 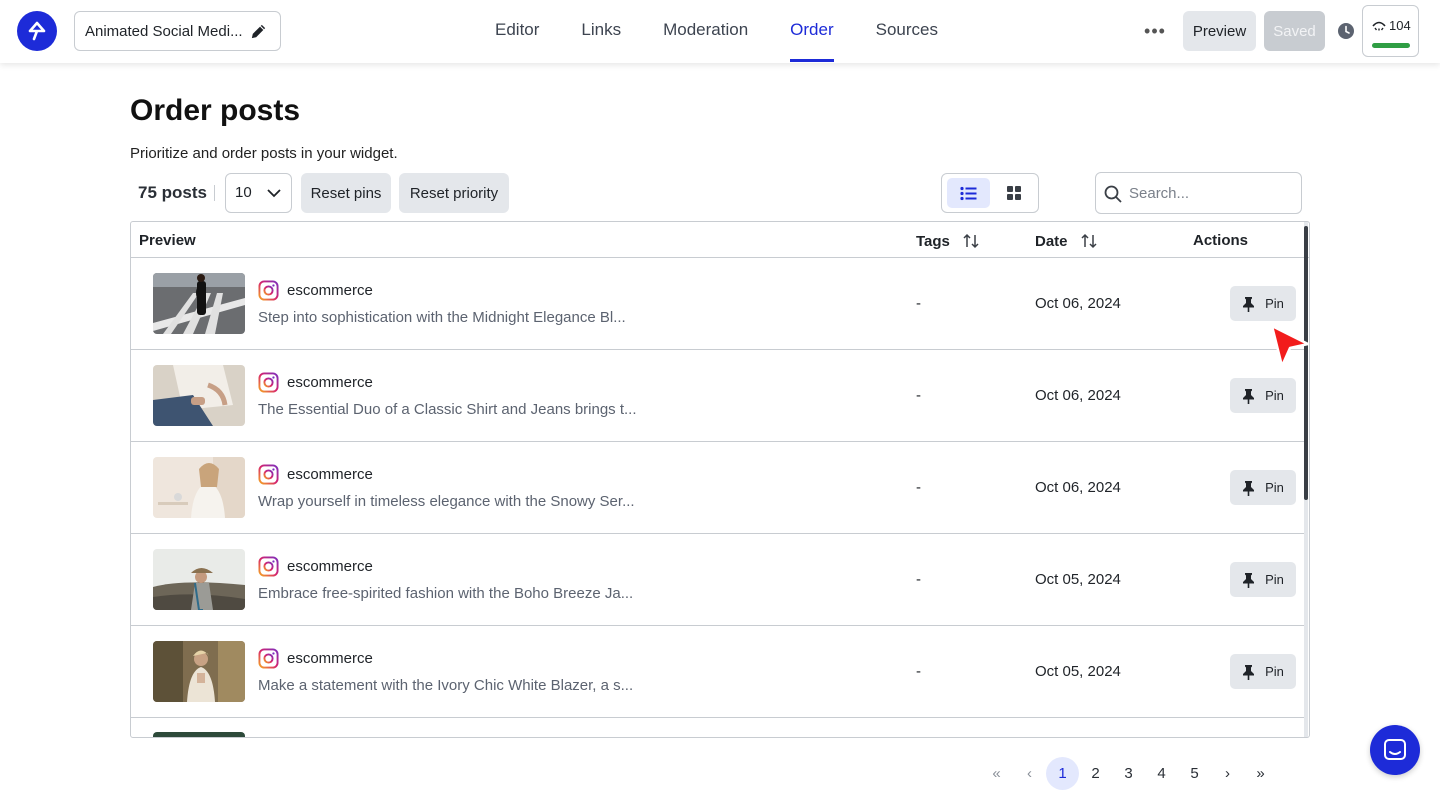 I want to click on page-3-button: 3, so click(x=1128, y=773).